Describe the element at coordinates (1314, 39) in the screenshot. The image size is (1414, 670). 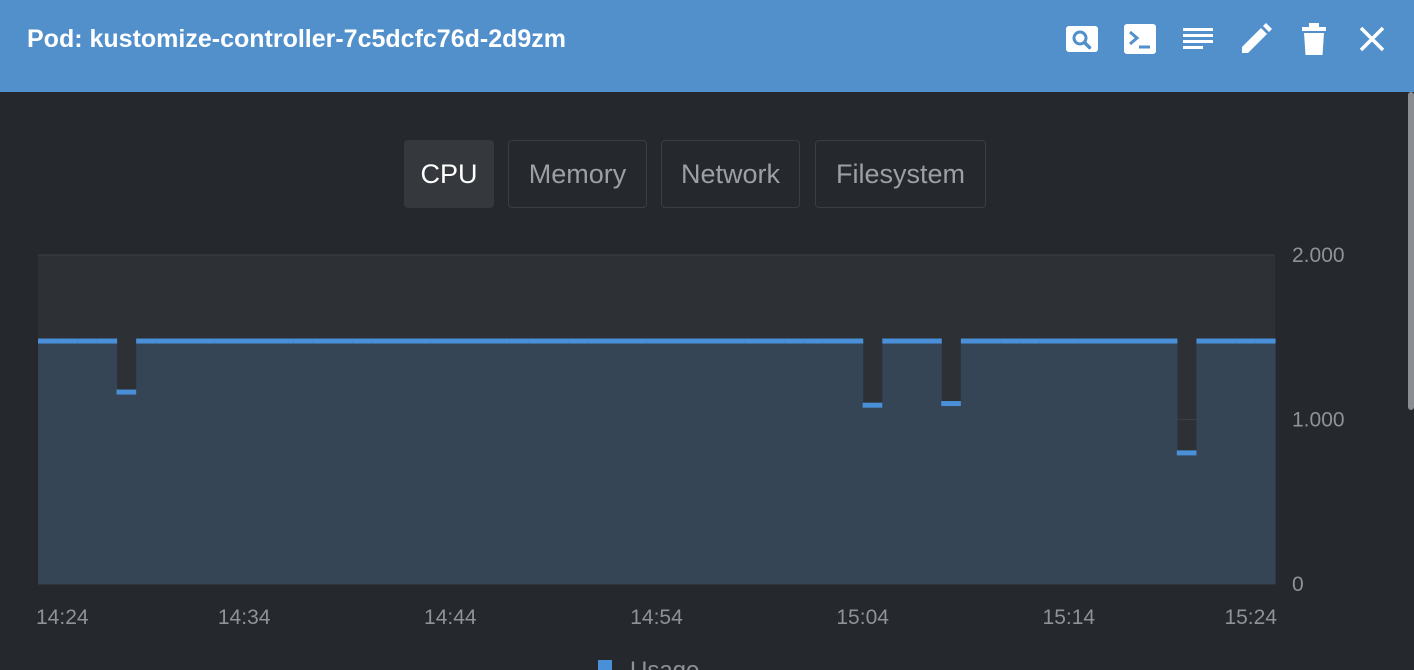
I see `delete-icon` at that location.